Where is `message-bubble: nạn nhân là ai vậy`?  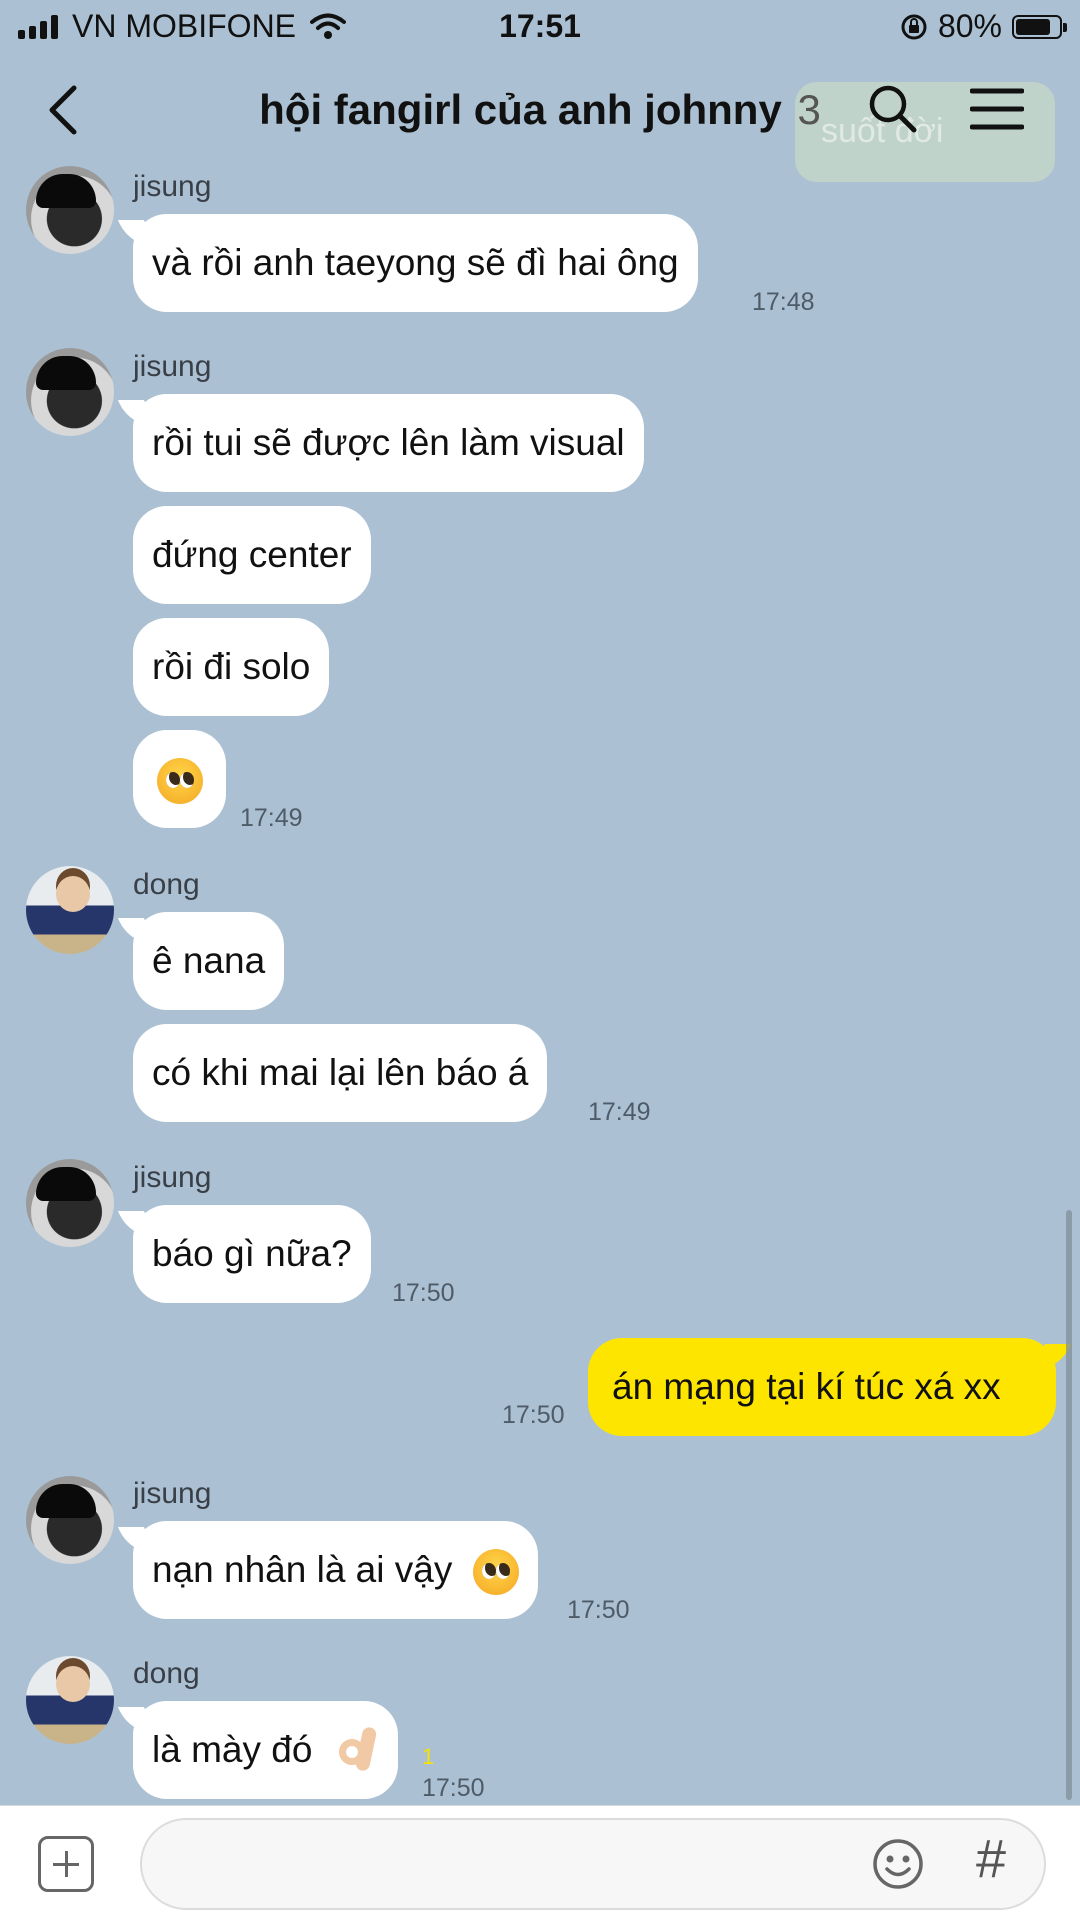
message-bubble: nạn nhân là ai vậy is located at coordinates (335, 1570).